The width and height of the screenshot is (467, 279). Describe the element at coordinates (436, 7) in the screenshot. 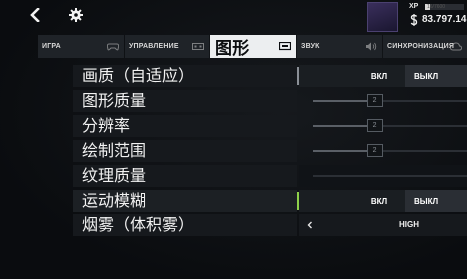

I see `xp-progress-text: 16/7600` at that location.